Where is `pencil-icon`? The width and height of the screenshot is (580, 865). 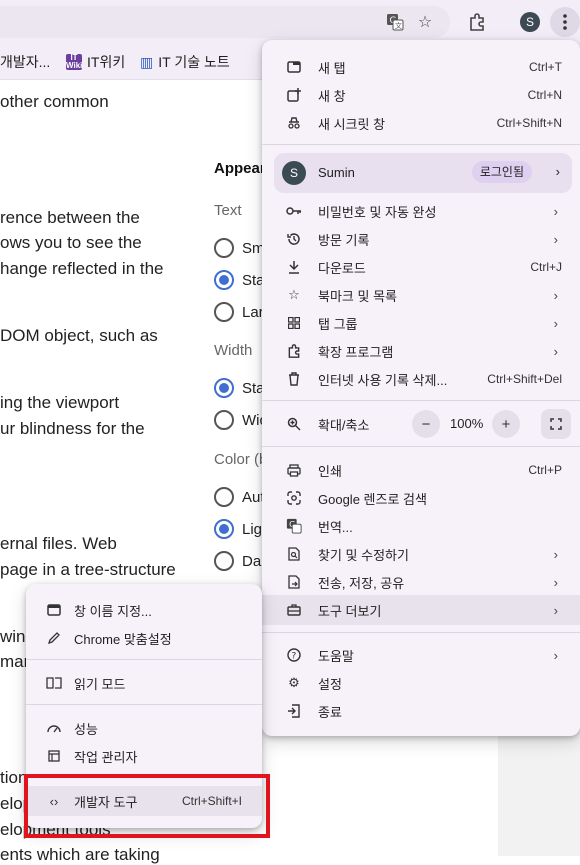
pencil-icon is located at coordinates (54, 638).